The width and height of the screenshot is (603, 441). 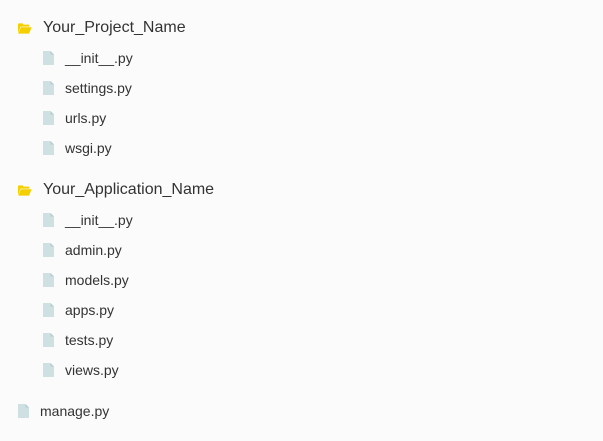 I want to click on folder-your-project-name: Your_Project_Name, so click(x=102, y=28).